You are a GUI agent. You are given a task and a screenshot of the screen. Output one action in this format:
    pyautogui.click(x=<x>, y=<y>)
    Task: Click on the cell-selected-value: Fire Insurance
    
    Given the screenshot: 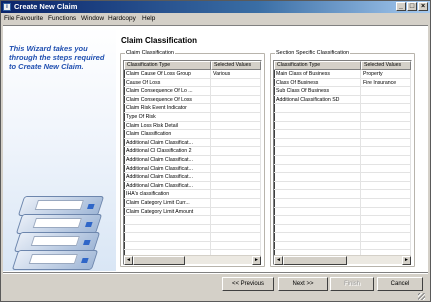 What is the action you would take?
    pyautogui.click(x=386, y=82)
    